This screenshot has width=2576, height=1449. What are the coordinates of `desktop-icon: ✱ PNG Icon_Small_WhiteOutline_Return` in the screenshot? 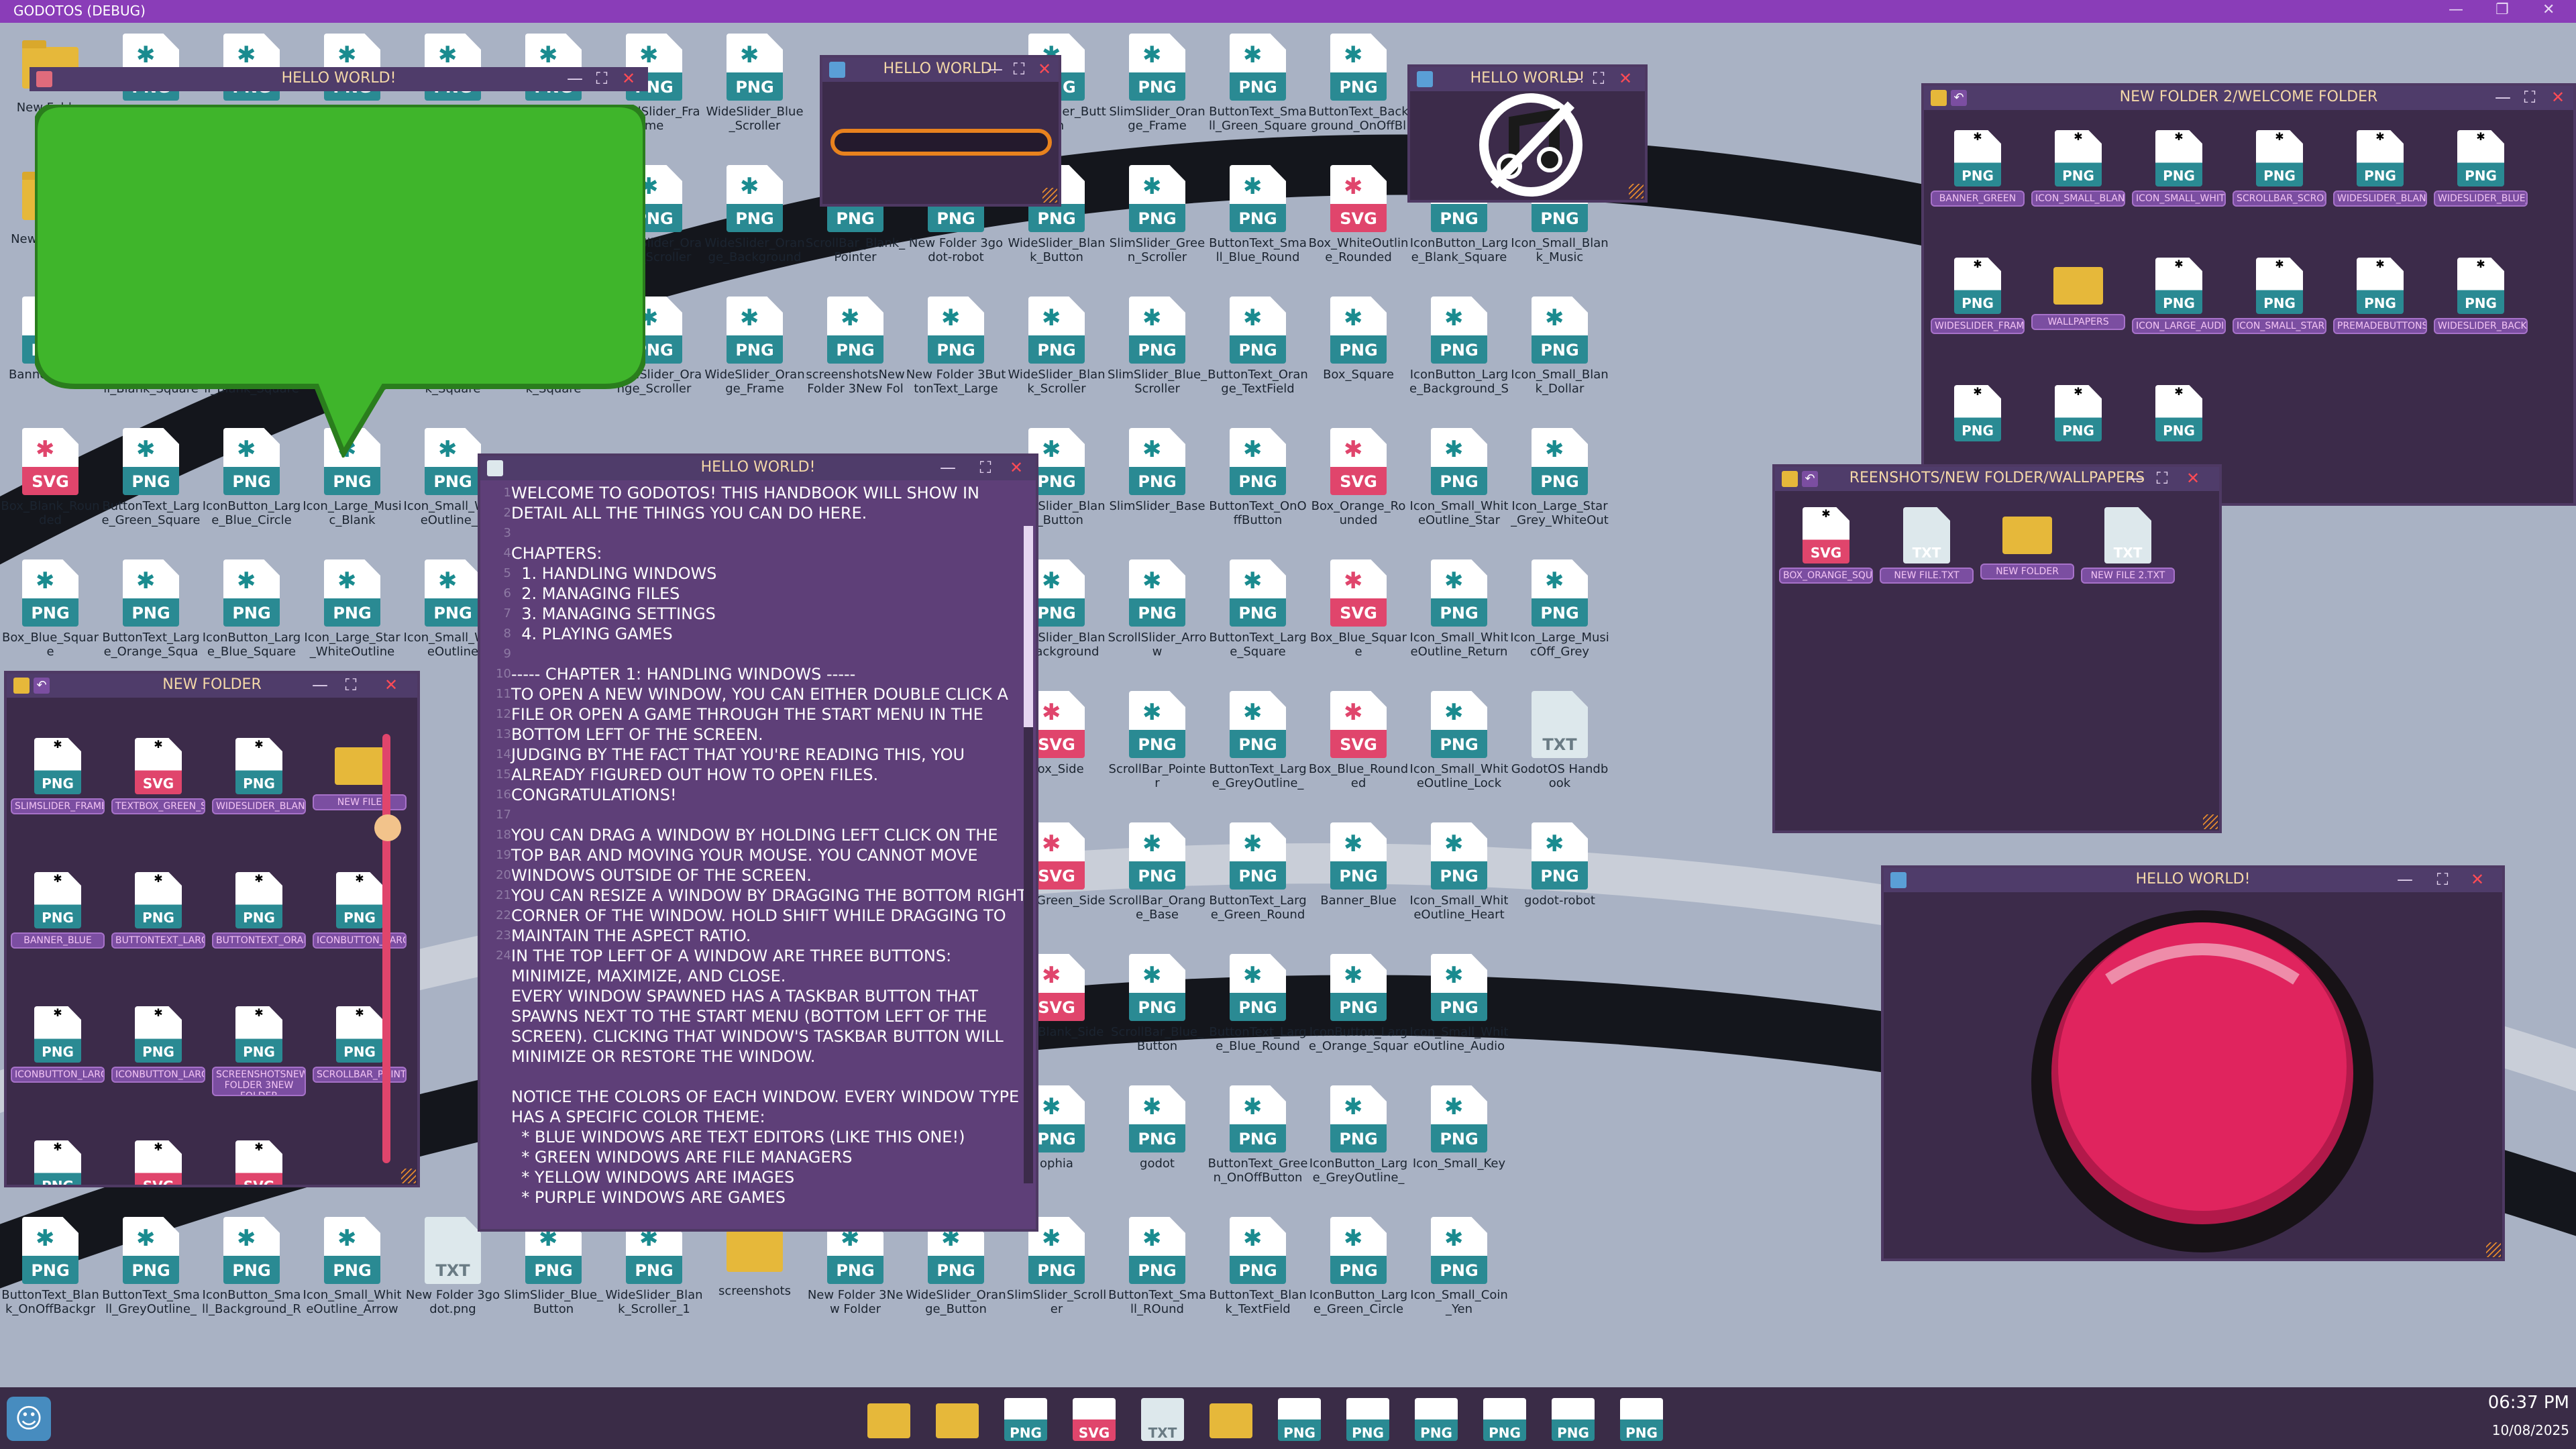 It's located at (1459, 619).